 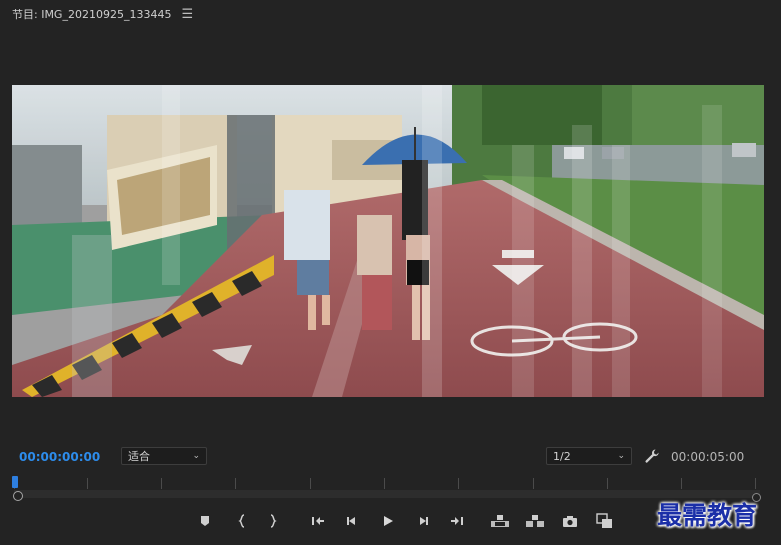 I want to click on step-forward-icon, so click(x=424, y=521).